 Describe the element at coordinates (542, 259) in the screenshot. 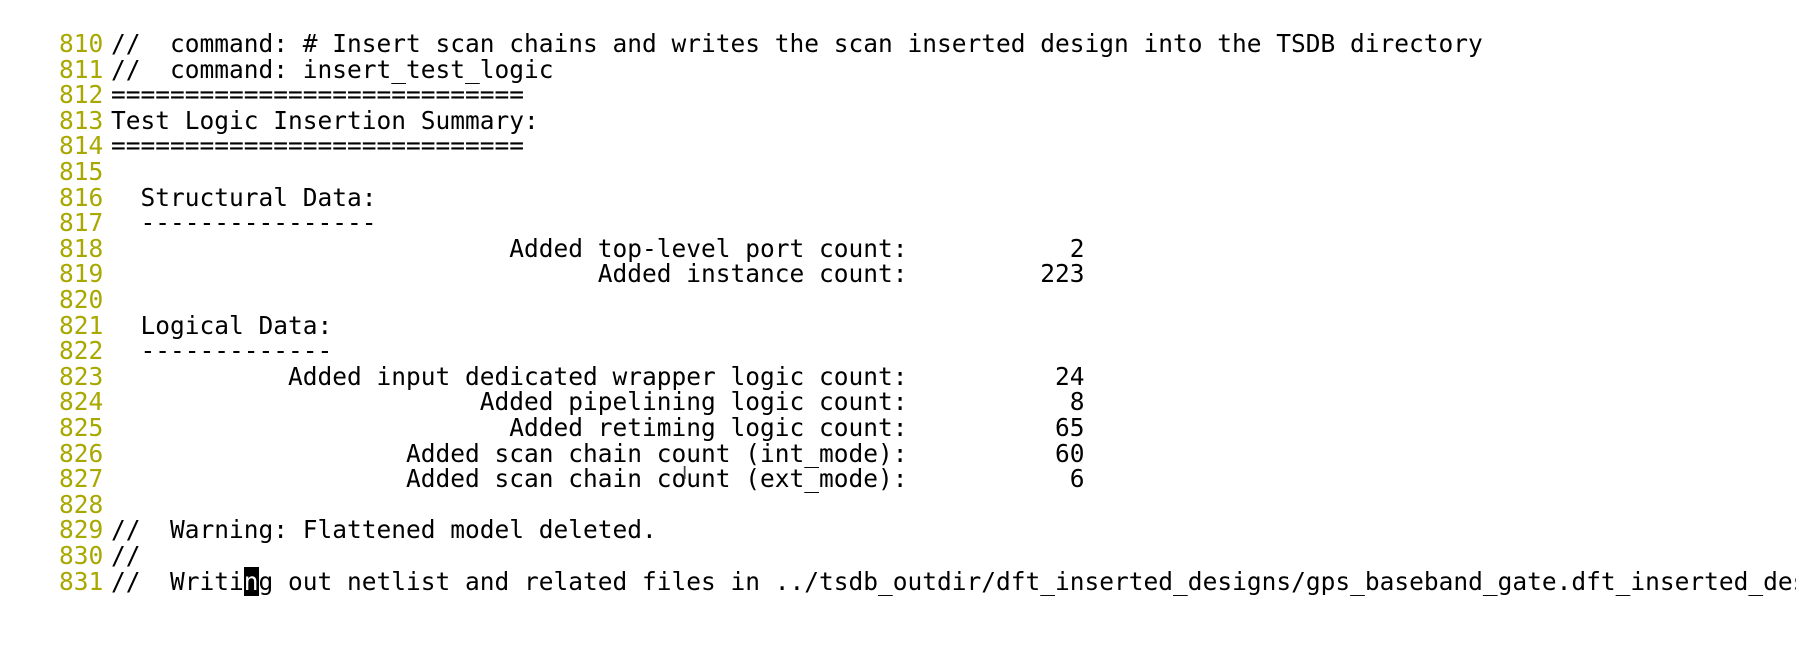

I see `editor-line: 819 Added instance count: 223` at that location.